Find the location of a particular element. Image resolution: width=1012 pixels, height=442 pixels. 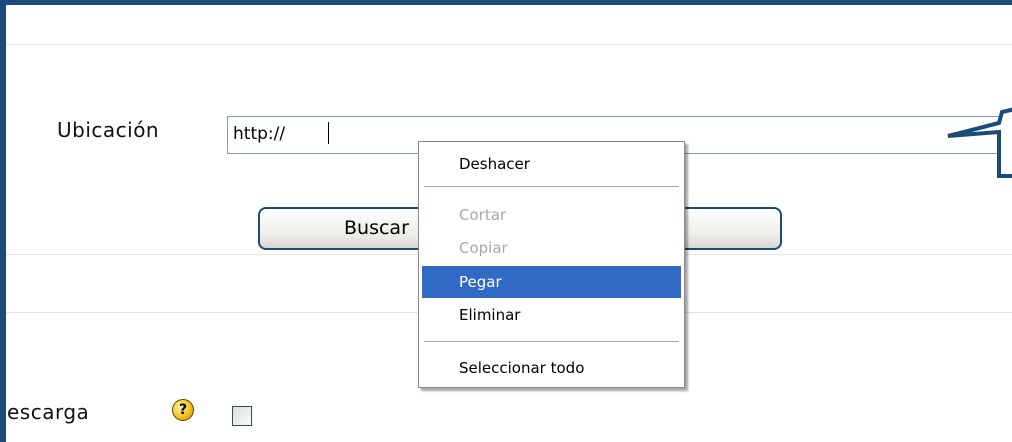

download-label: escarga is located at coordinates (48, 412).